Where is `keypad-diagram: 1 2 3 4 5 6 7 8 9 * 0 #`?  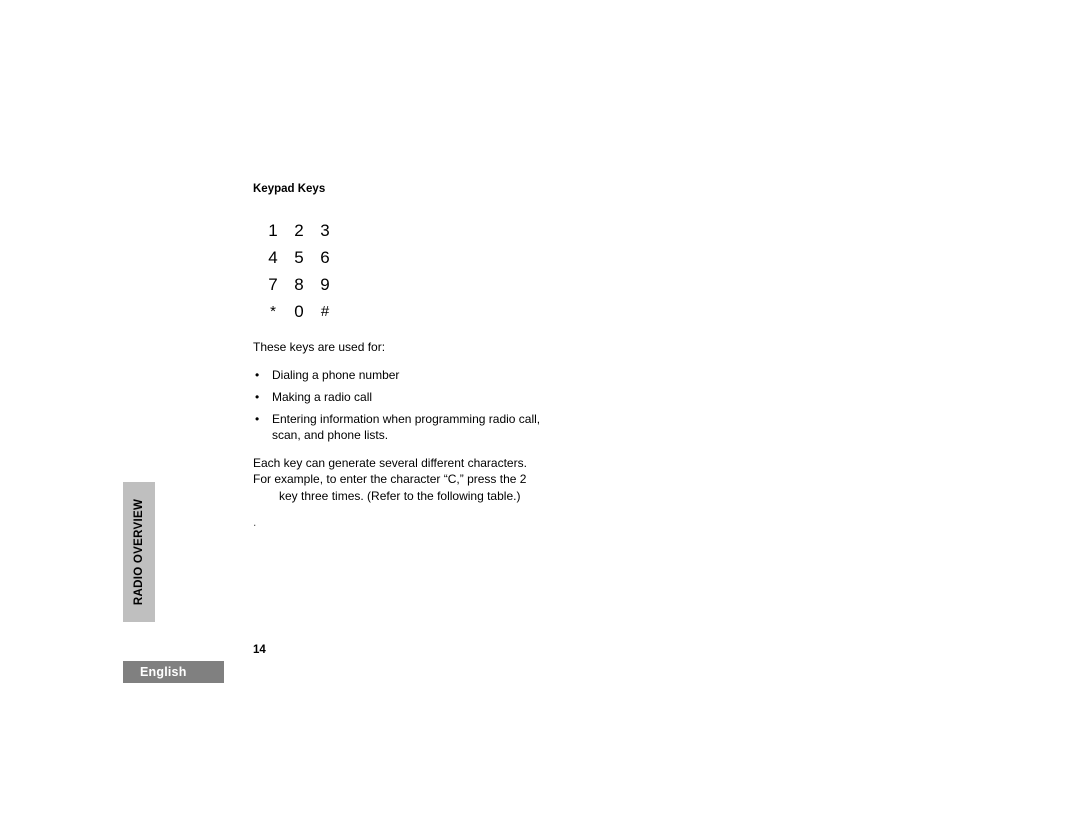 keypad-diagram: 1 2 3 4 5 6 7 8 9 * 0 # is located at coordinates (406, 271).